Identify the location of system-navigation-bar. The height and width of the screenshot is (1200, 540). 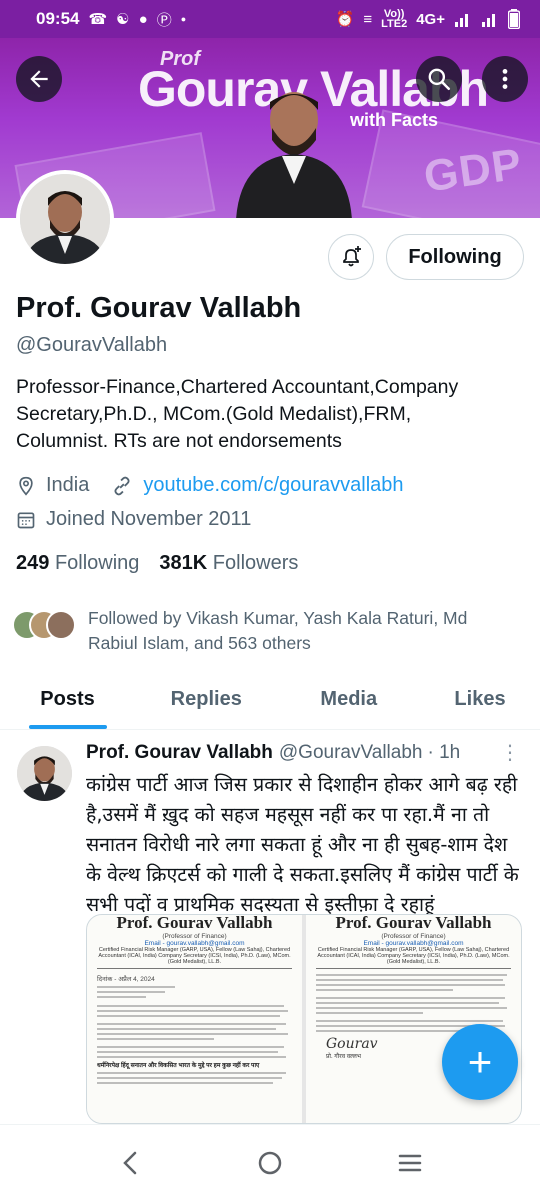
(270, 1162).